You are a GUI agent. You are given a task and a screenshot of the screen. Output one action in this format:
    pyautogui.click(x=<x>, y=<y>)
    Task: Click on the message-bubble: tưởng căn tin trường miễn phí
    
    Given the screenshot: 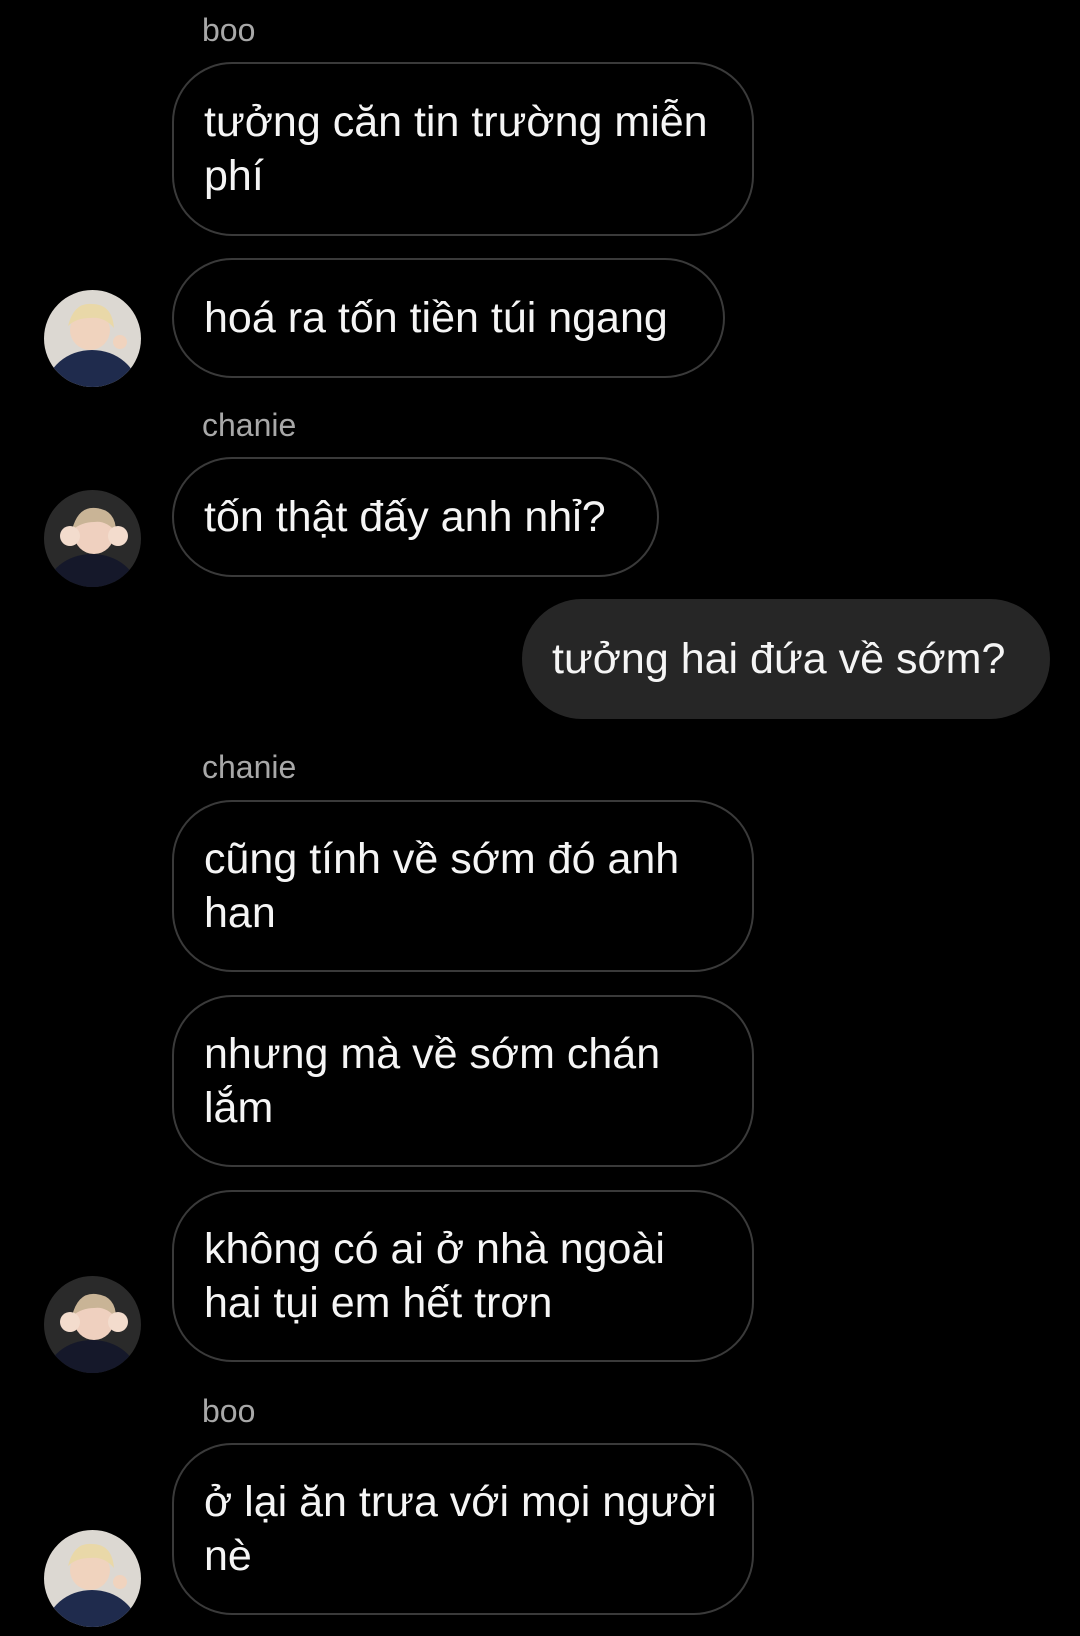 What is the action you would take?
    pyautogui.click(x=463, y=149)
    